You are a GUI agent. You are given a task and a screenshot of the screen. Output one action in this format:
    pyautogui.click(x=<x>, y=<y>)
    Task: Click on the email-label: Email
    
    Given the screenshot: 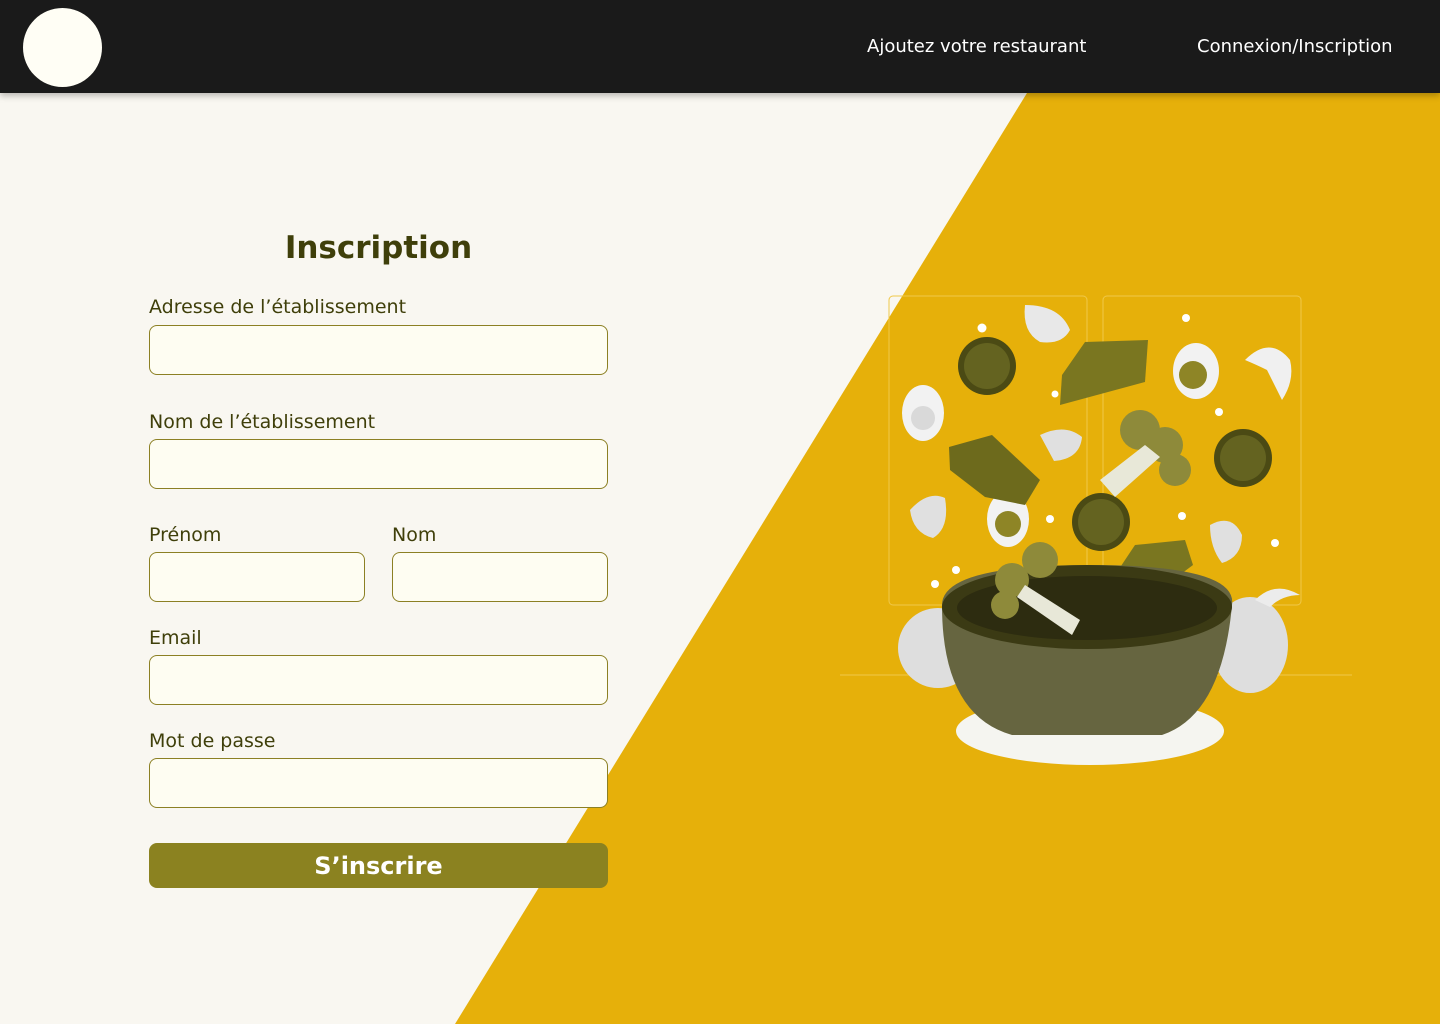 What is the action you would take?
    pyautogui.click(x=175, y=638)
    